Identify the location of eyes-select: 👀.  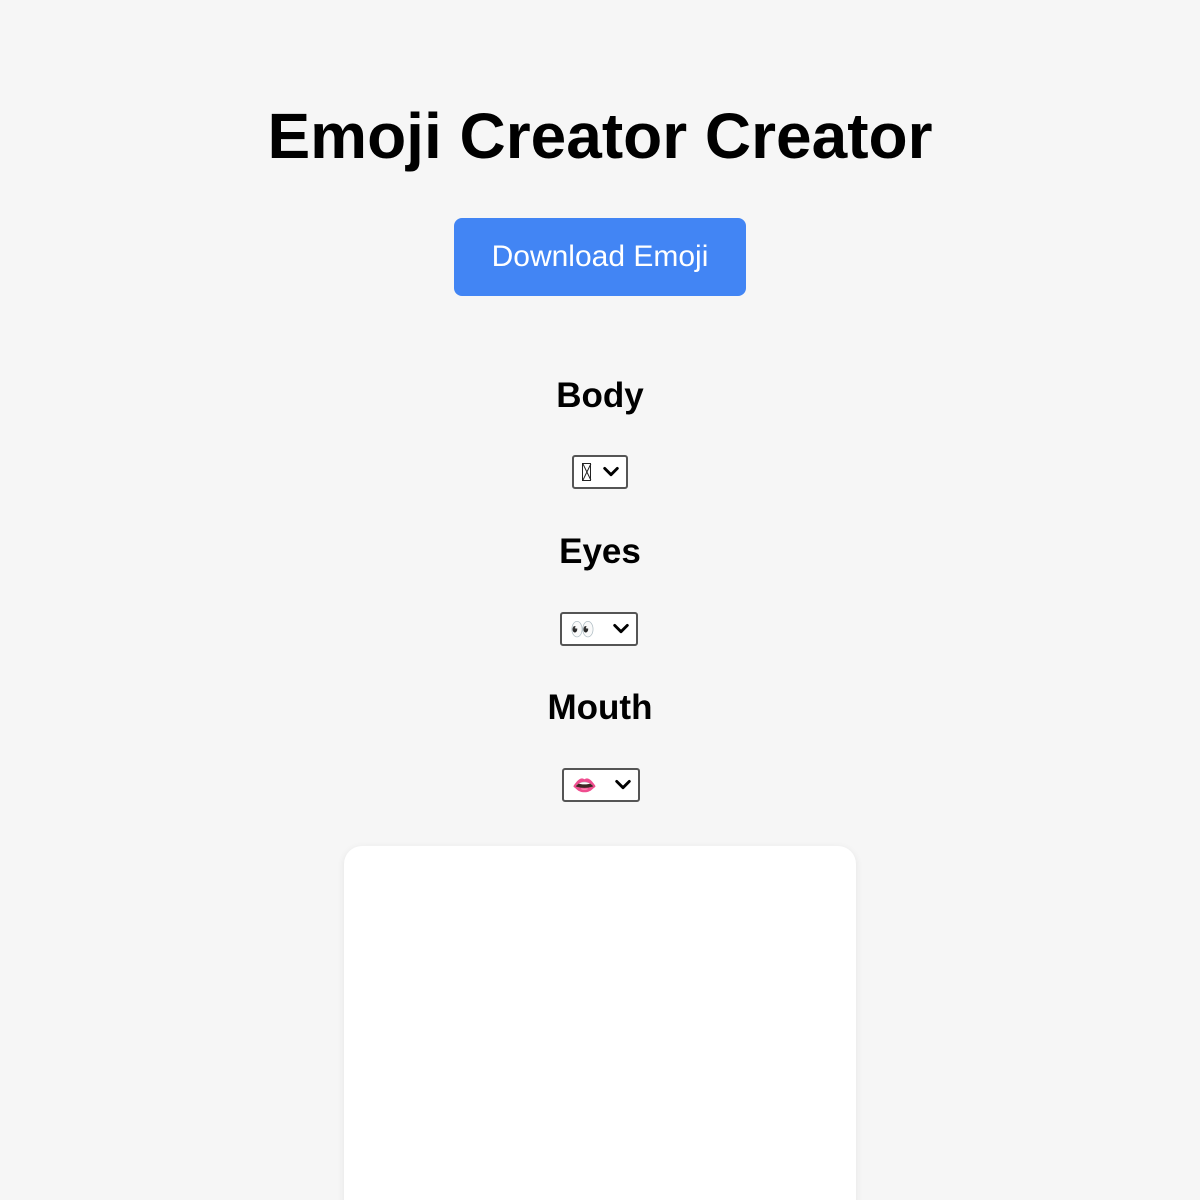
(599, 629).